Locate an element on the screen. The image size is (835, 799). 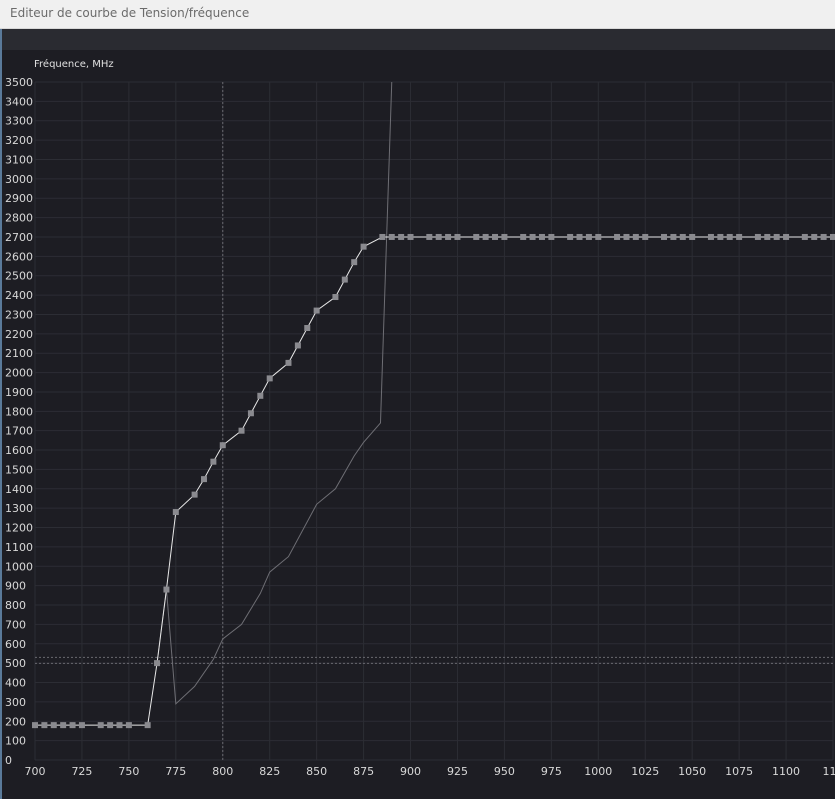
y-tick-label: 300 is located at coordinates (15, 702).